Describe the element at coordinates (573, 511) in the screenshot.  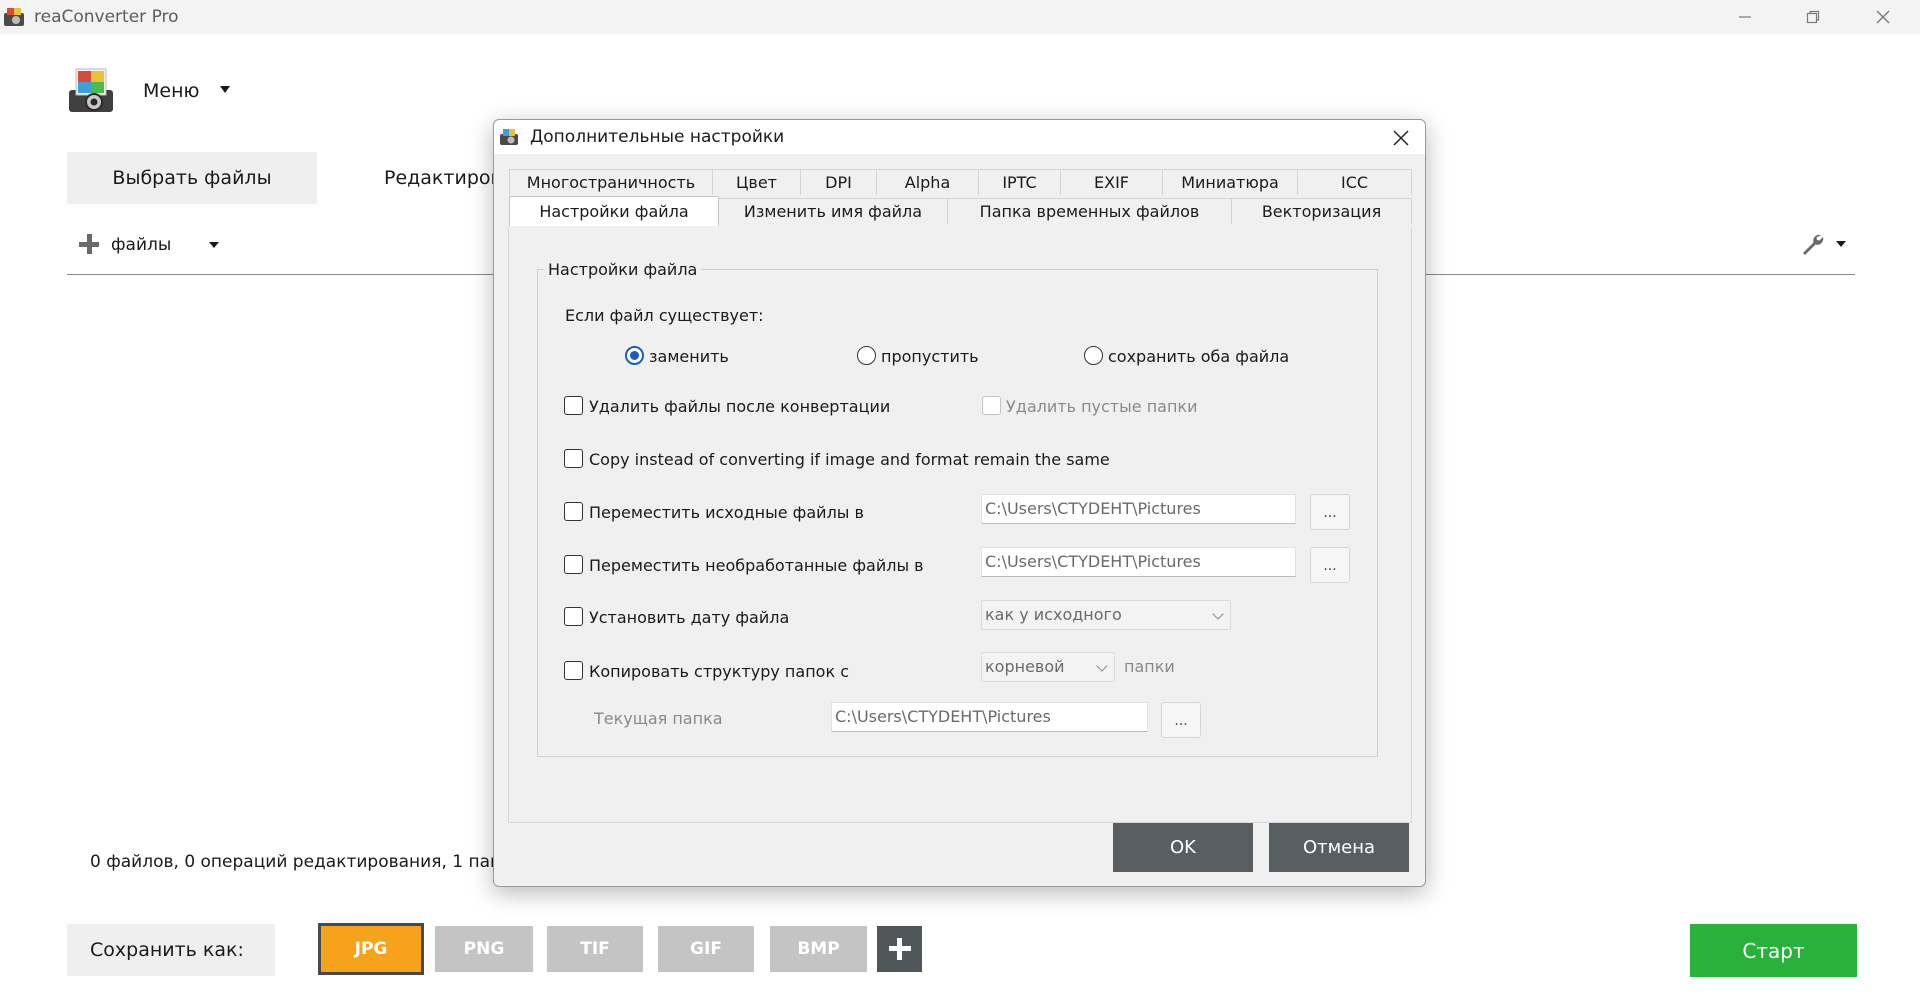
I see `move-source-checkbox` at that location.